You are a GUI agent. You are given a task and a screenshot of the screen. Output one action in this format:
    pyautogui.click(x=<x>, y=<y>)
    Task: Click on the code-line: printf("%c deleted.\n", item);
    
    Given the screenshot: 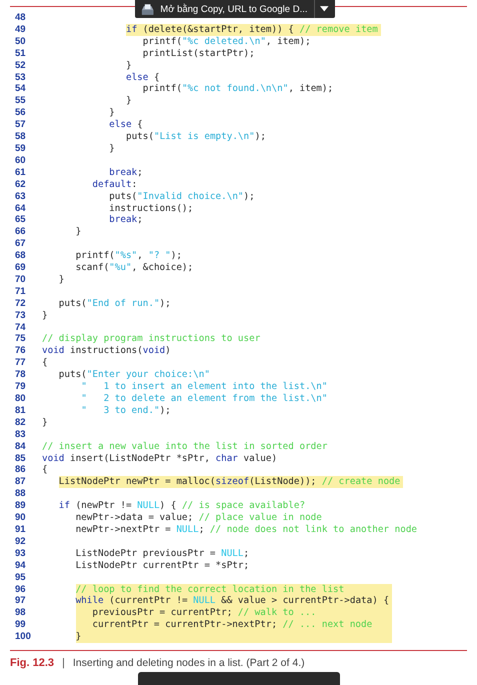 What is the action you would take?
    pyautogui.click(x=226, y=42)
    